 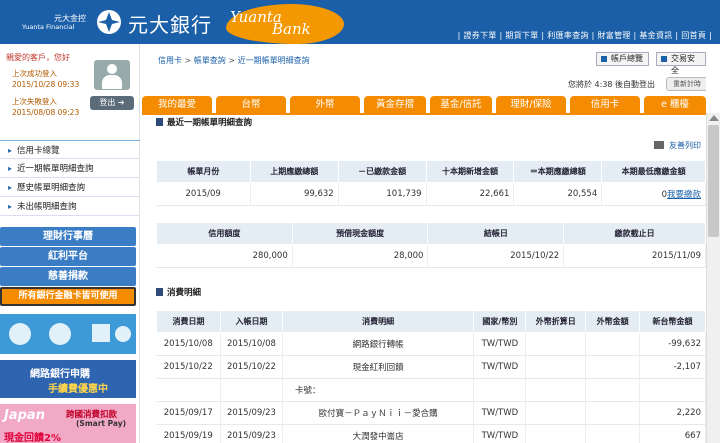 What do you see at coordinates (684, 195) in the screenshot?
I see `pay-now-link: 我要繳款` at bounding box center [684, 195].